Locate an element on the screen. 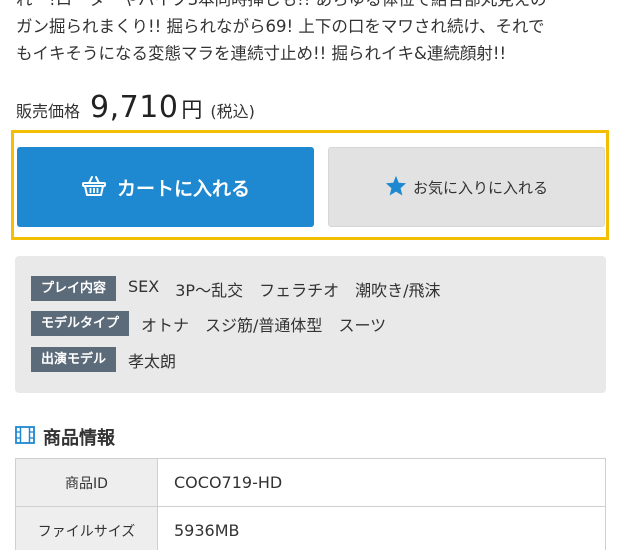 Image resolution: width=621 pixels, height=550 pixels. add-to-favorites-label: お気に入りに入れる is located at coordinates (480, 188).